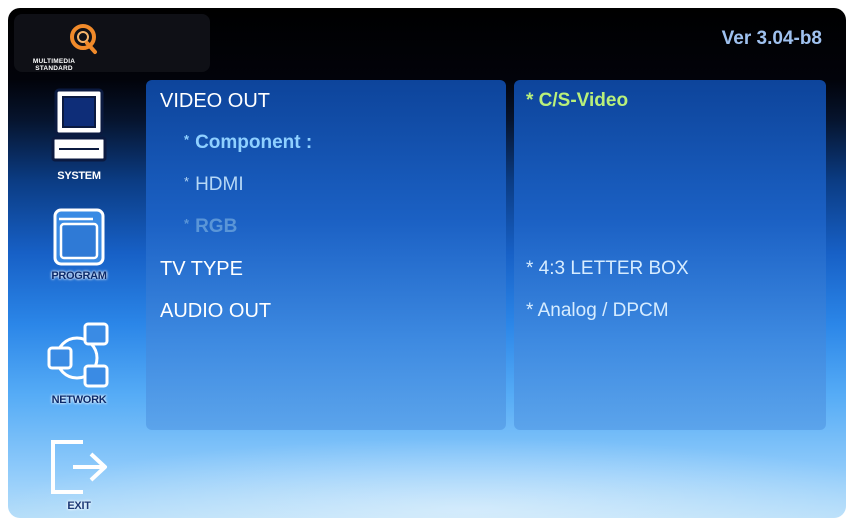 The width and height of the screenshot is (852, 525). What do you see at coordinates (78, 355) in the screenshot?
I see `network-icon` at bounding box center [78, 355].